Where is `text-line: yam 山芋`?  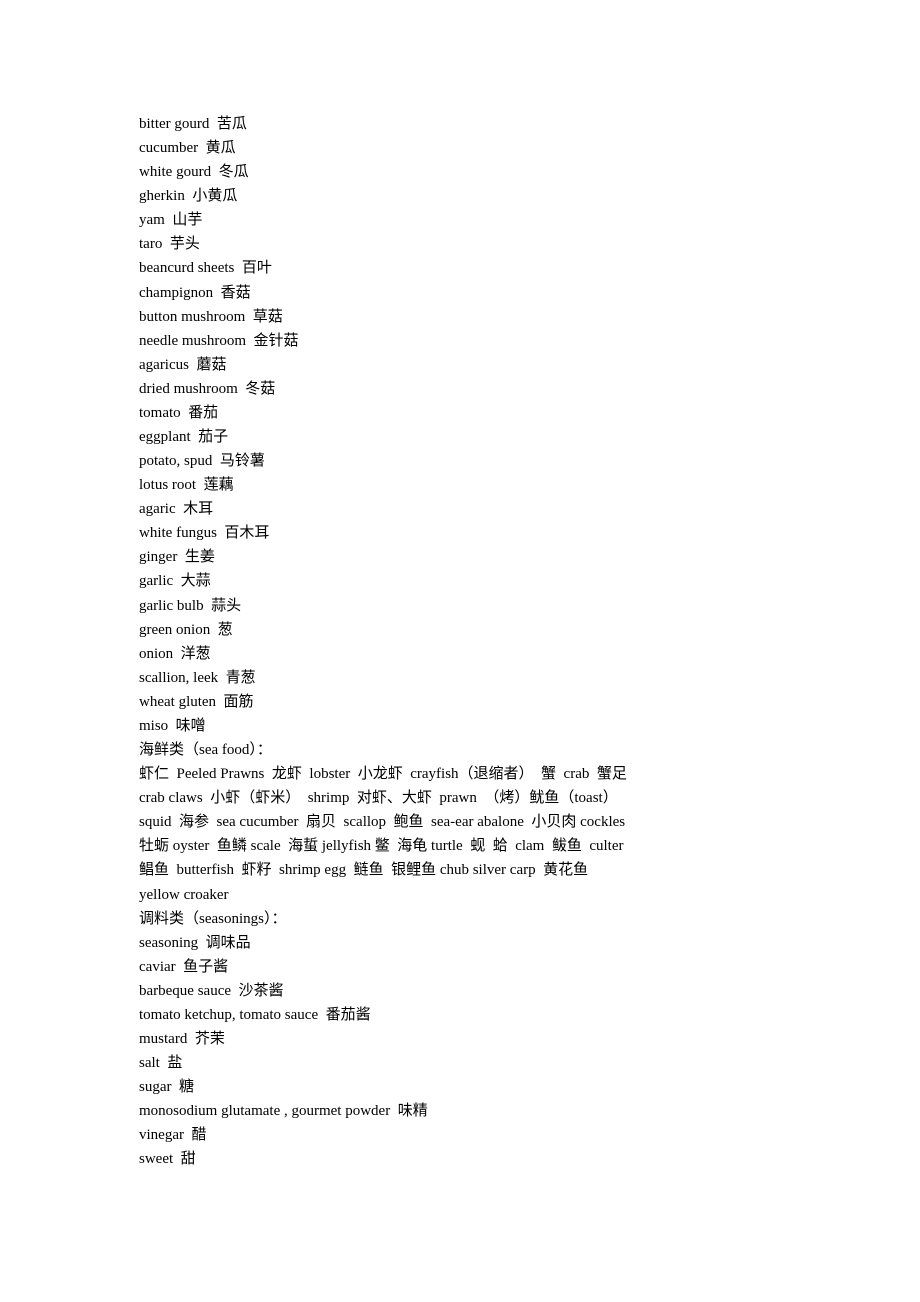
text-line: yam 山芋 is located at coordinates (171, 220).